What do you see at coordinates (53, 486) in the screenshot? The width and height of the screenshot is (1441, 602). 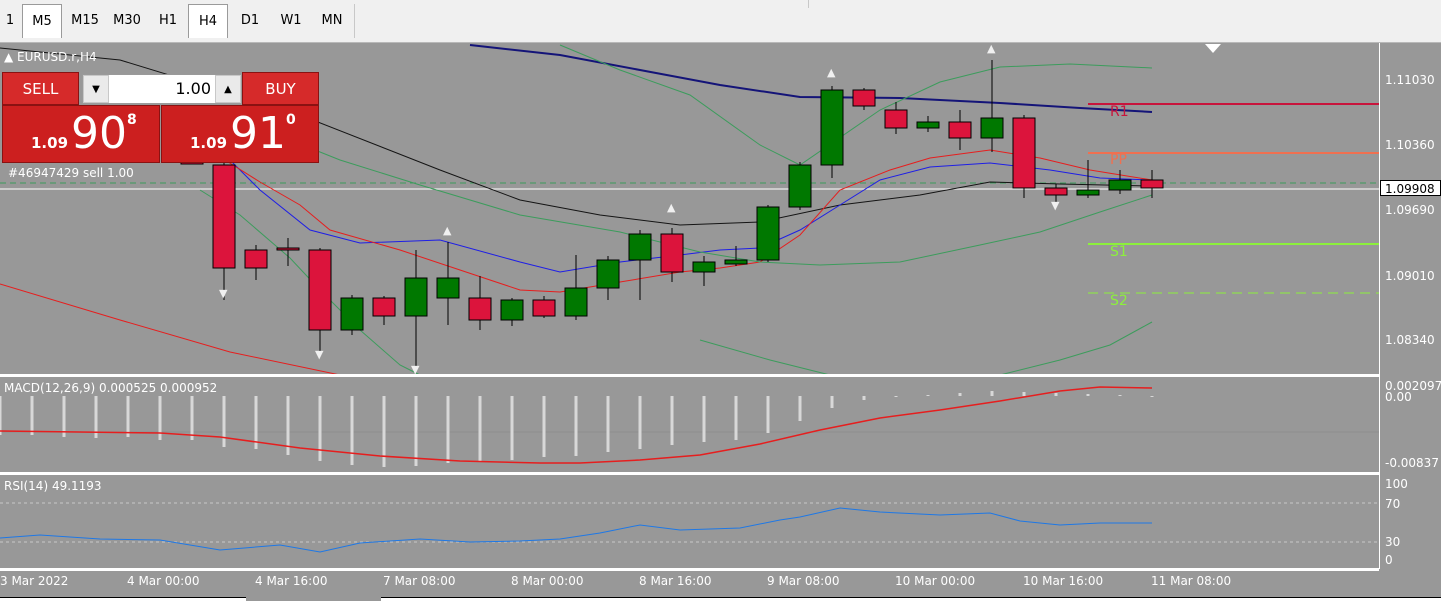 I see `rsi-label: RSI(14) 49.1193` at bounding box center [53, 486].